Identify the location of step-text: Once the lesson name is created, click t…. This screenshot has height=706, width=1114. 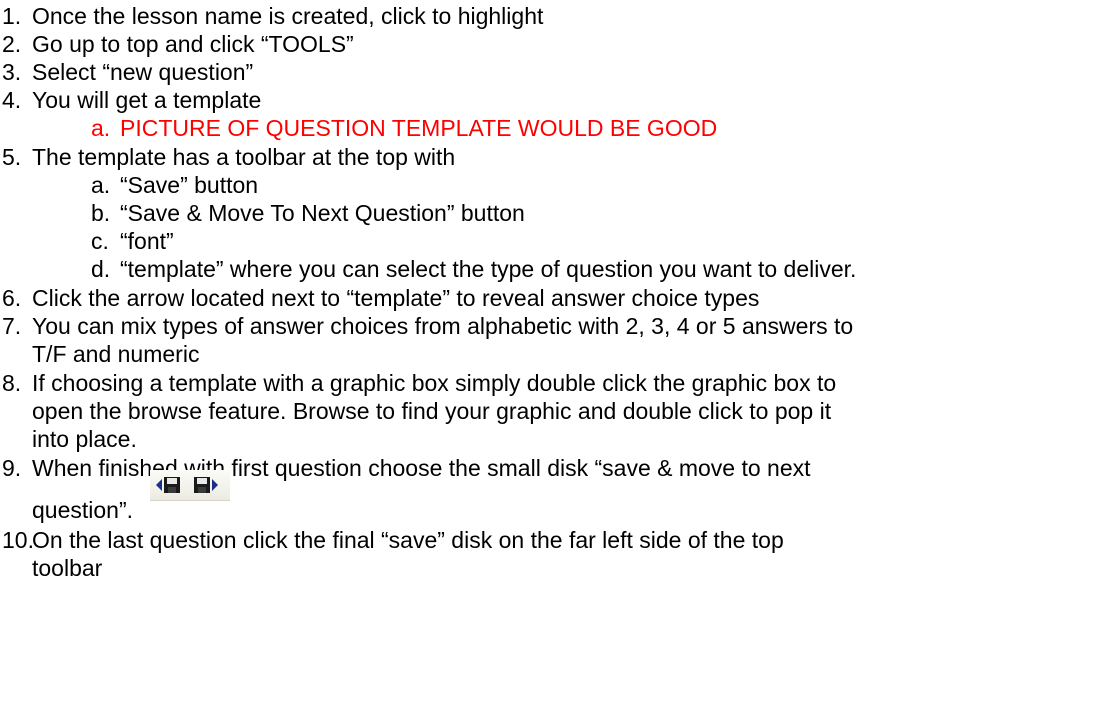
(288, 16).